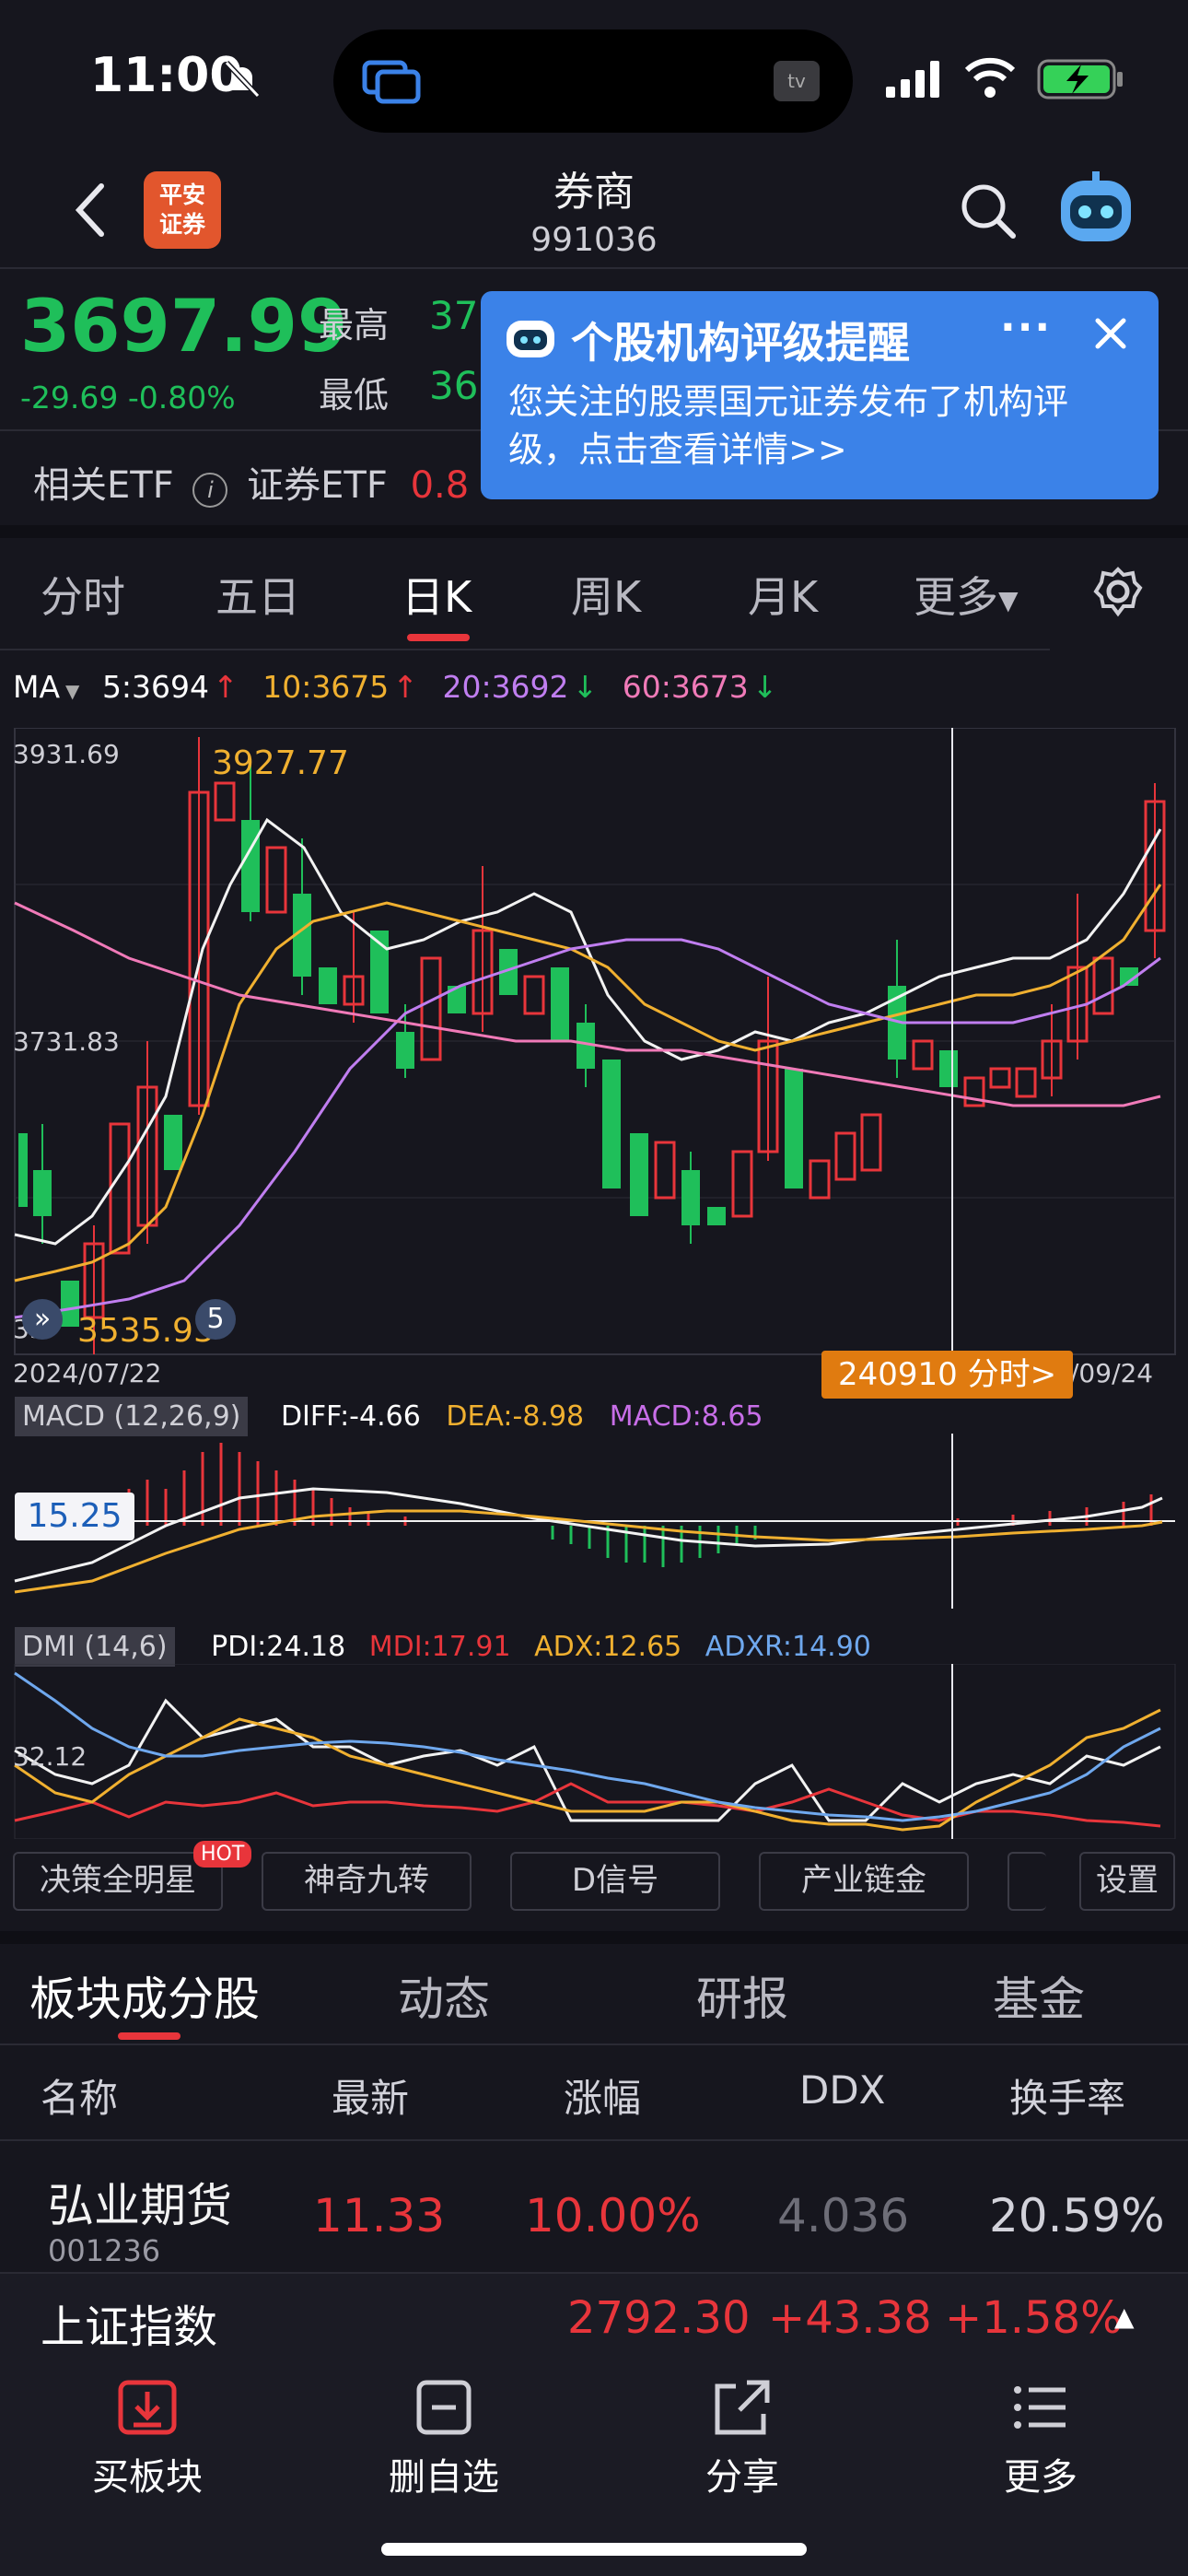  I want to click on robot-assistant-icon, so click(1095, 211).